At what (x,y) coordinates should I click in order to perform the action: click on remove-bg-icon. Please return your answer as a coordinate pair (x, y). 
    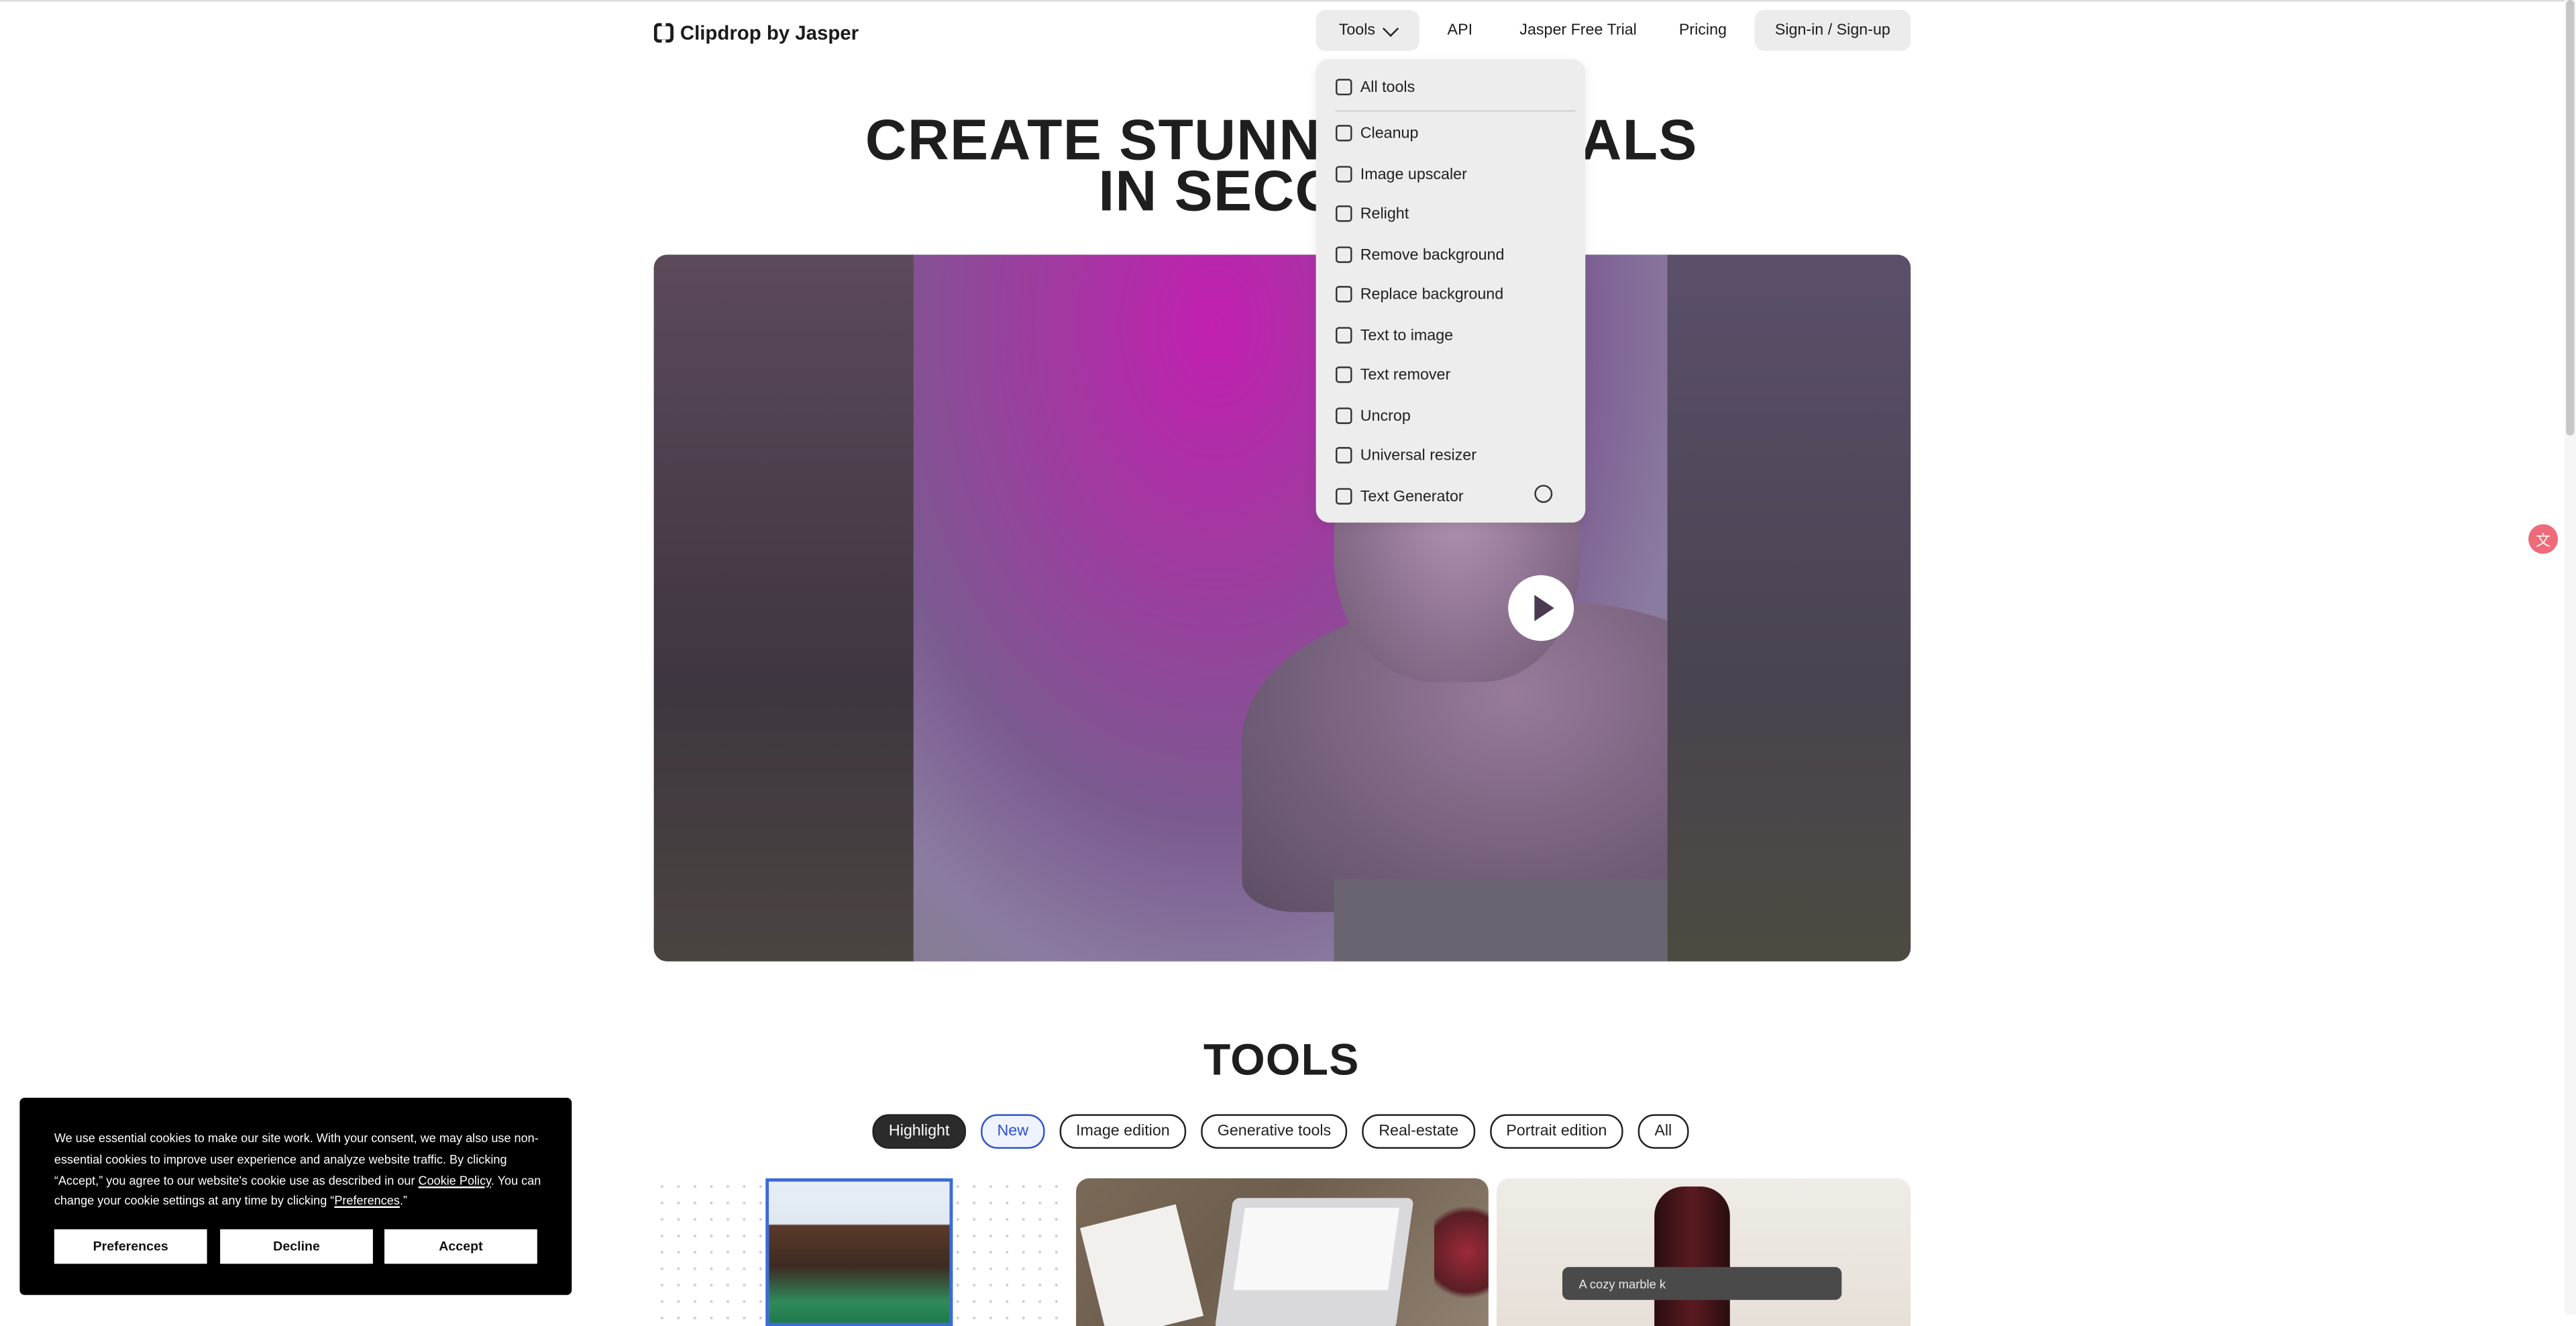
    Looking at the image, I should click on (1344, 254).